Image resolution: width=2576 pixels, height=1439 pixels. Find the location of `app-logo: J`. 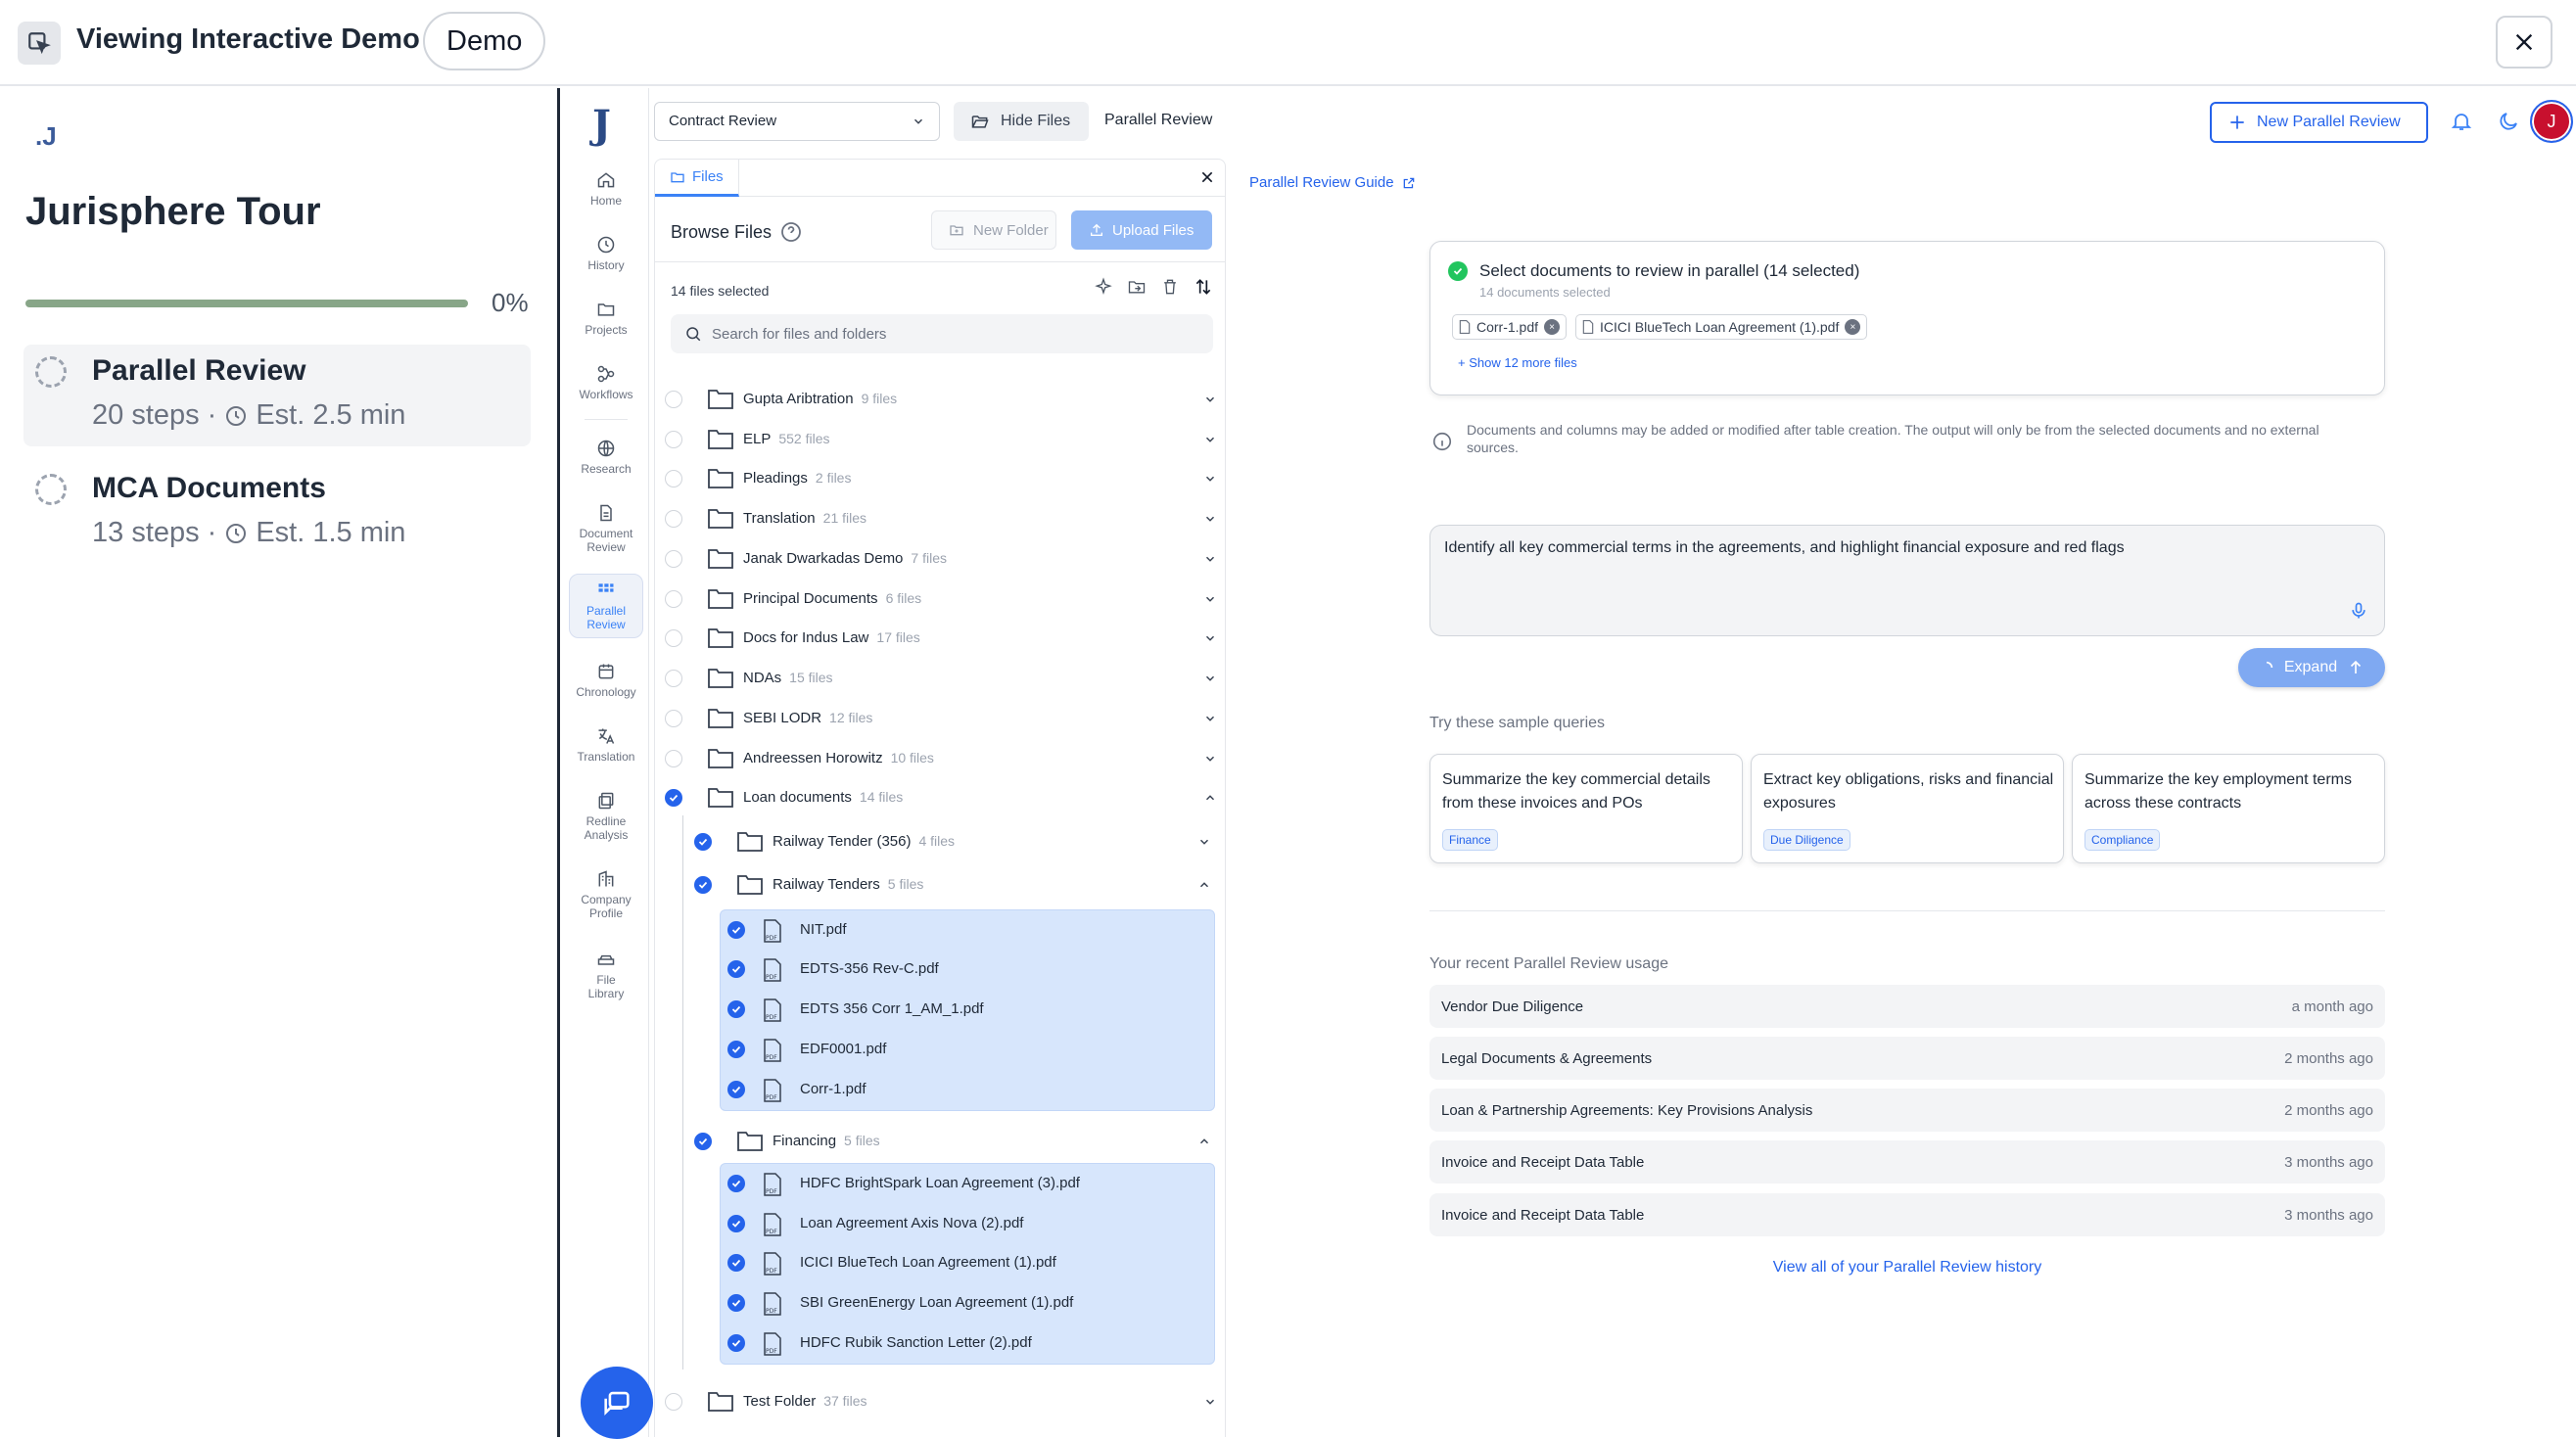

app-logo: J is located at coordinates (601, 125).